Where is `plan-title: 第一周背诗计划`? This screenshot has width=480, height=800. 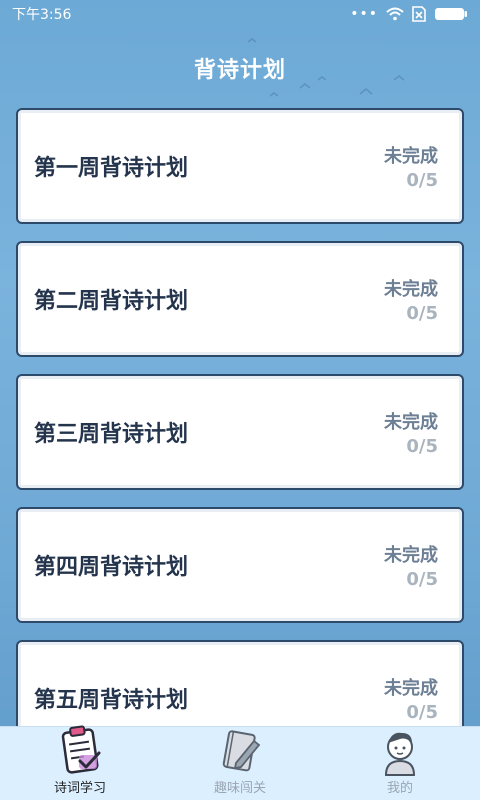 plan-title: 第一周背诗计划 is located at coordinates (111, 168).